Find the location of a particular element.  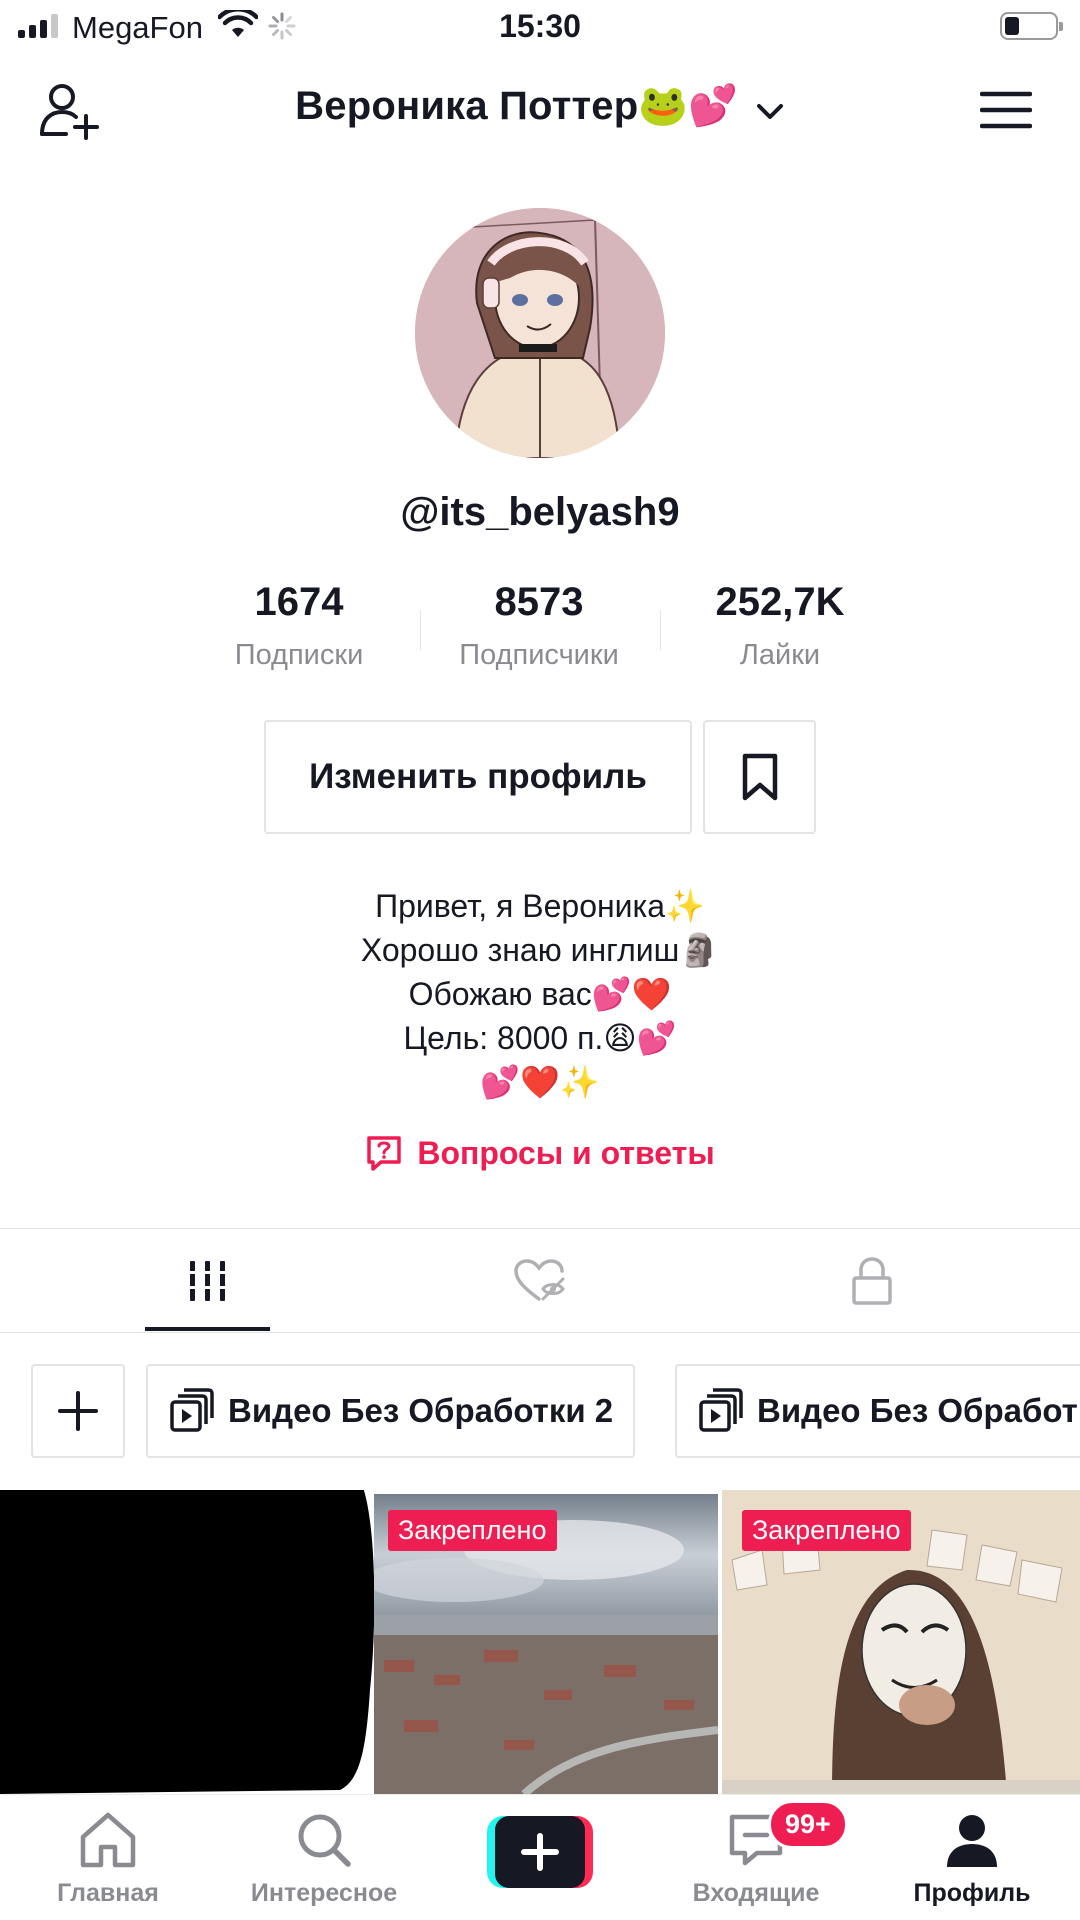

avatar-illustration is located at coordinates (540, 333).